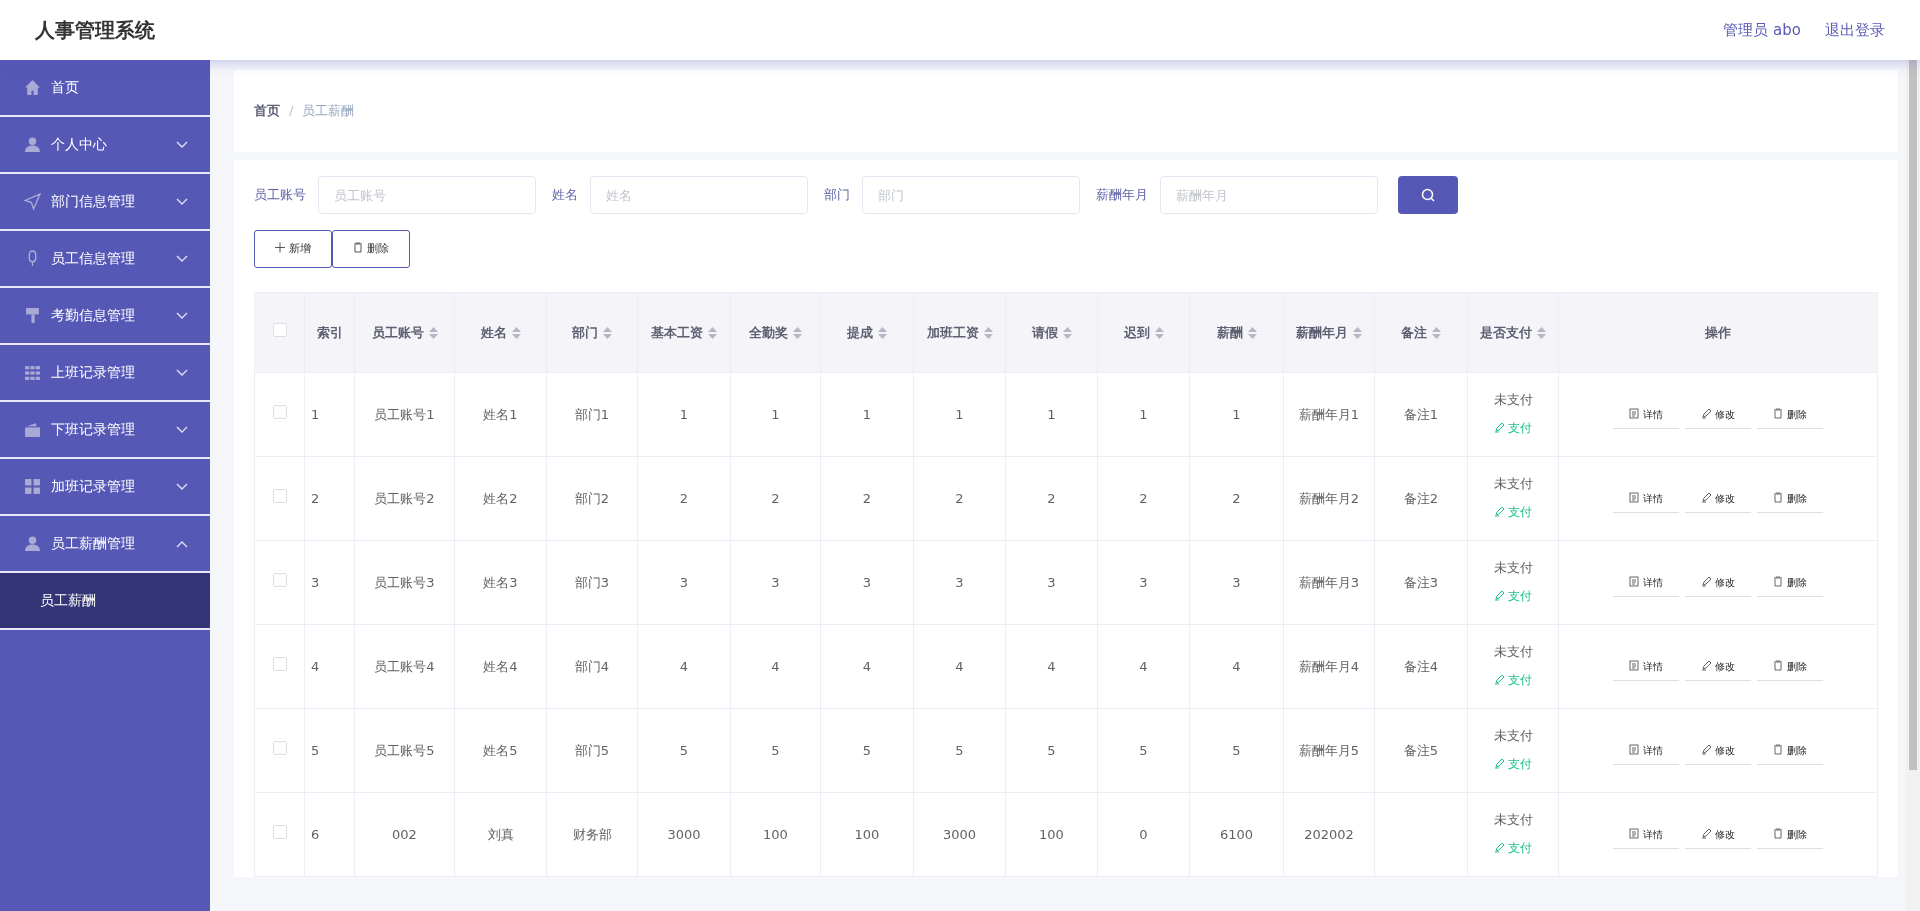 This screenshot has width=1920, height=911. I want to click on table-cell: 姓名1, so click(500, 414).